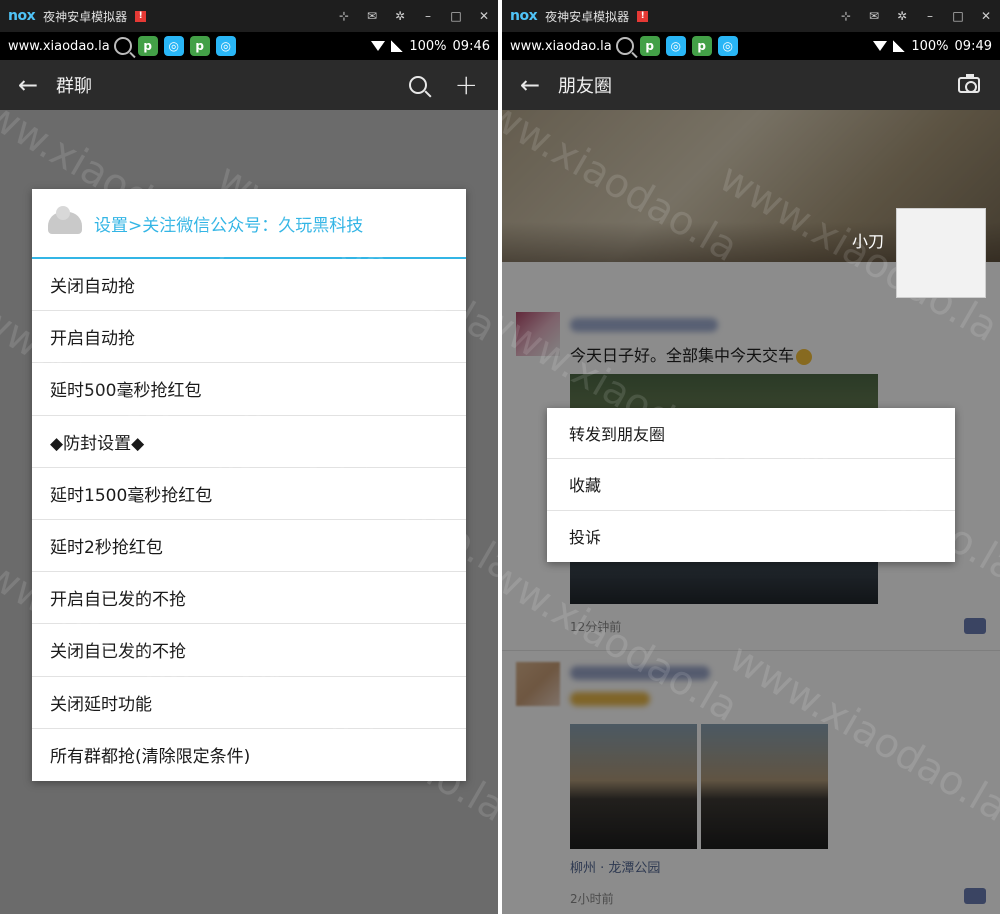 Image resolution: width=1000 pixels, height=914 pixels. Describe the element at coordinates (65, 220) in the screenshot. I see `cloud-icon` at that location.